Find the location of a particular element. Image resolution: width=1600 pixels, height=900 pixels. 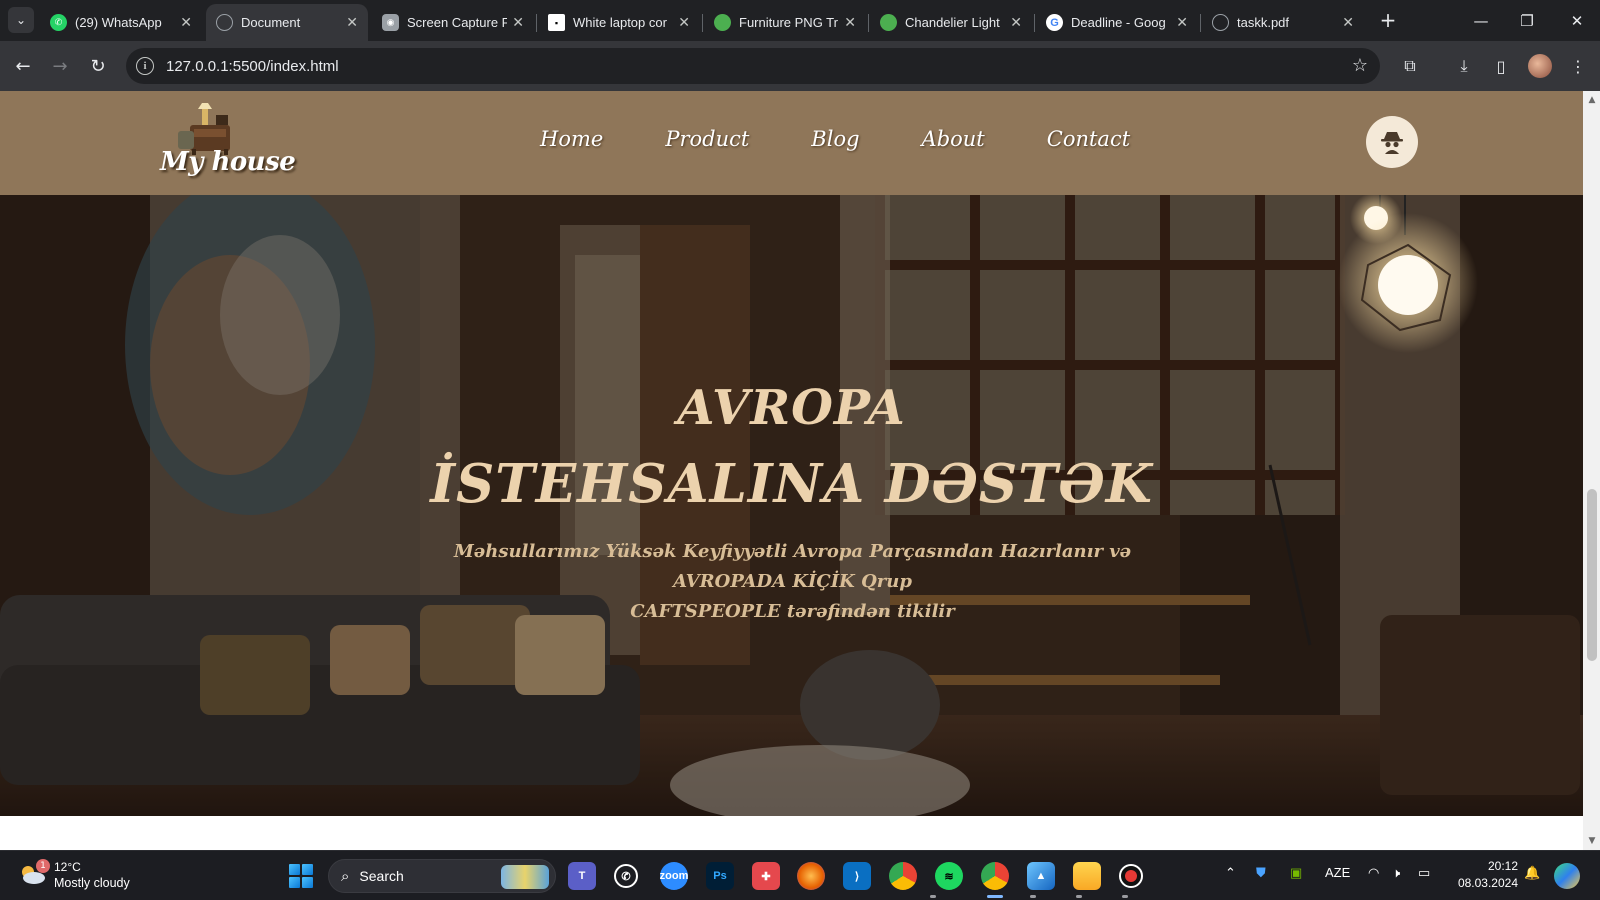

firefox-icon is located at coordinates (811, 876).